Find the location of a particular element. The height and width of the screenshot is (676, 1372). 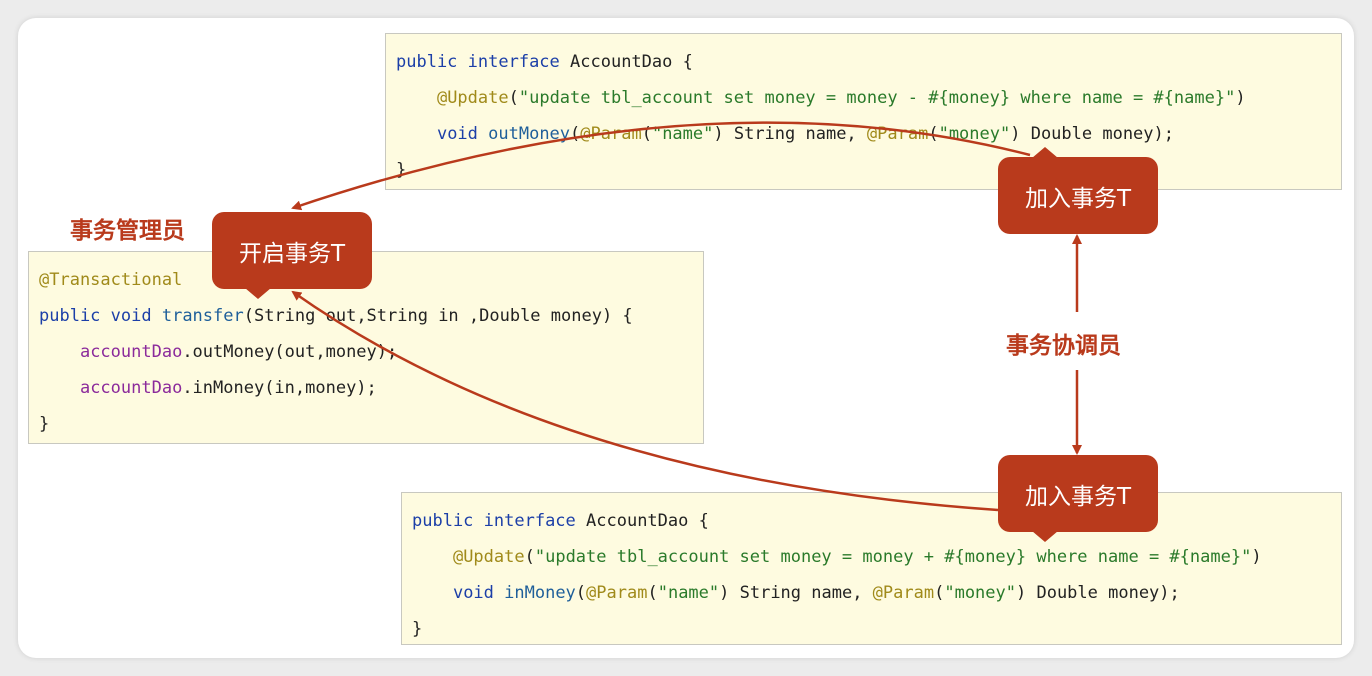

transaction-coordinator-label: 事务协调员 is located at coordinates (1063, 346).